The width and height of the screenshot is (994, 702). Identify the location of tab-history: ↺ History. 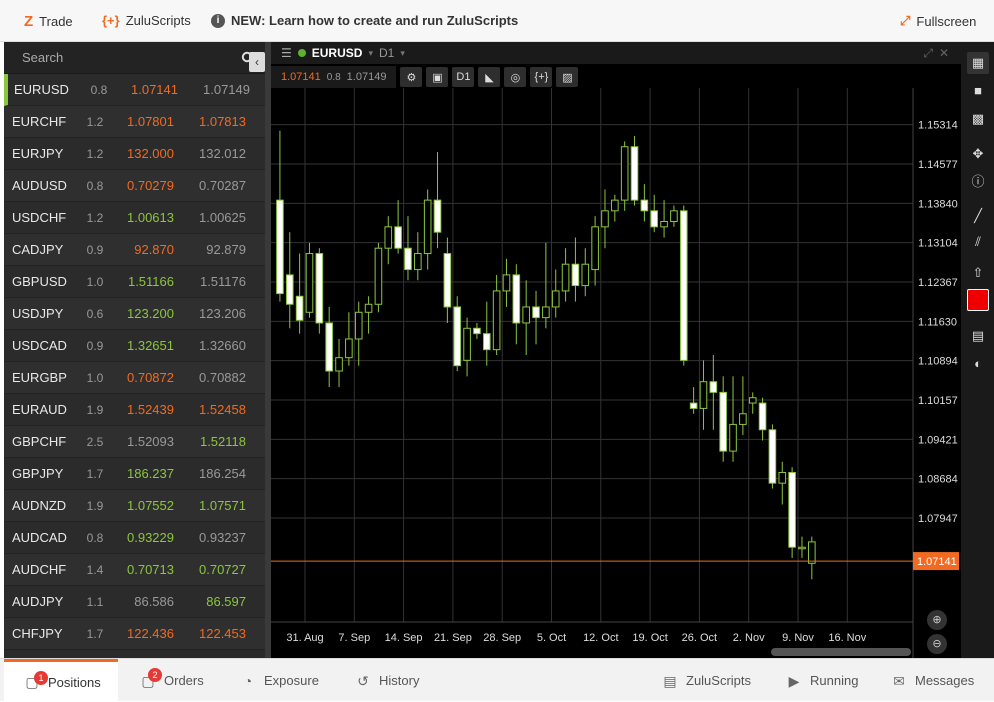
(387, 680).